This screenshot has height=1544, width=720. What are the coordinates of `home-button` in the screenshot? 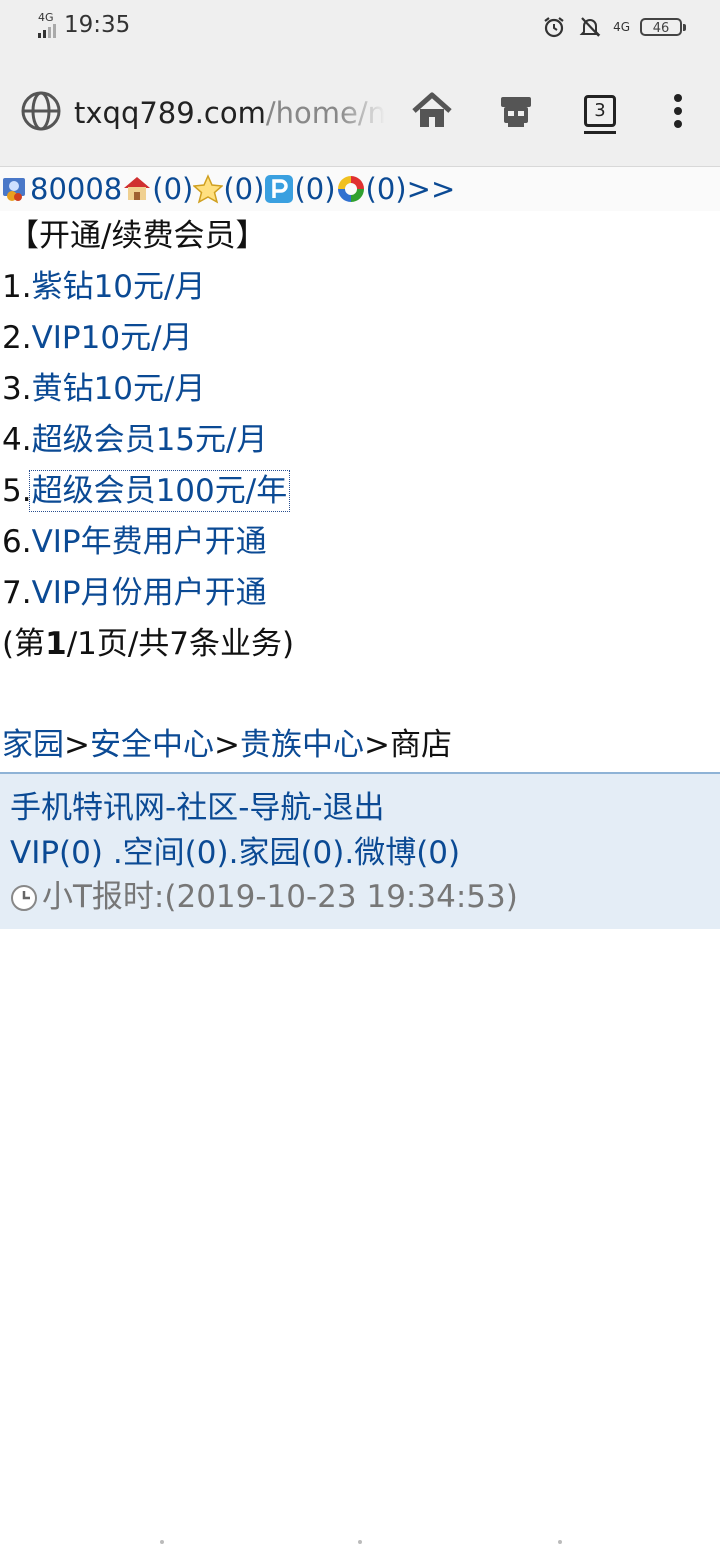 It's located at (432, 111).